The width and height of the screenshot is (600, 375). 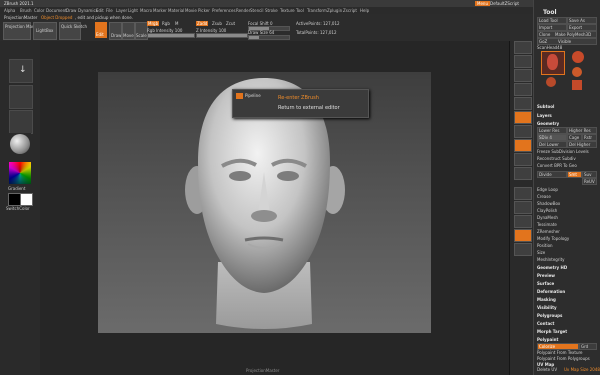 What do you see at coordinates (574, 174) in the screenshot?
I see `smt-toggle: Smt` at bounding box center [574, 174].